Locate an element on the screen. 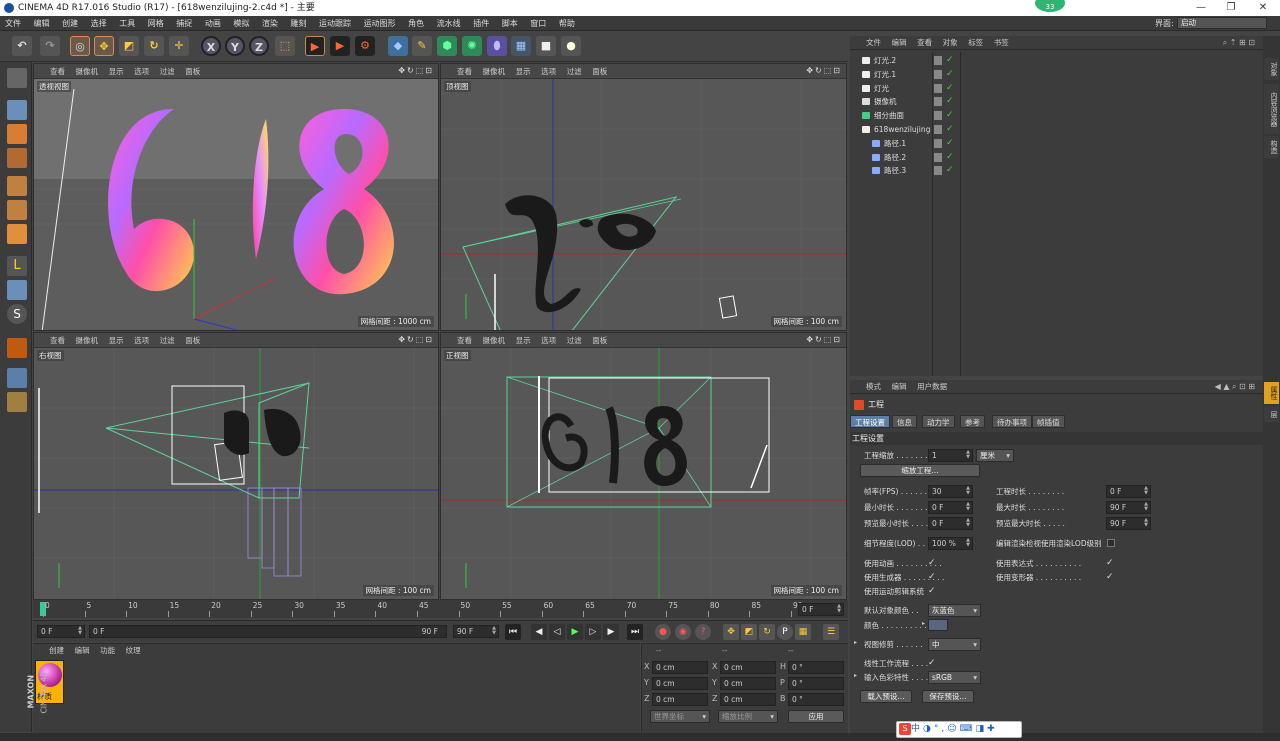  pos-z-field: 0 cm is located at coordinates (680, 699).